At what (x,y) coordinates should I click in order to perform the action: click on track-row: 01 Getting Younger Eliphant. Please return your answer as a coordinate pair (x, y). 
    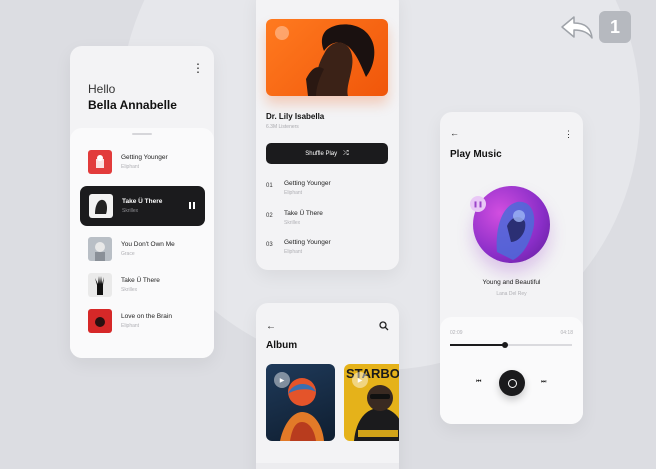
    Looking at the image, I should click on (298, 188).